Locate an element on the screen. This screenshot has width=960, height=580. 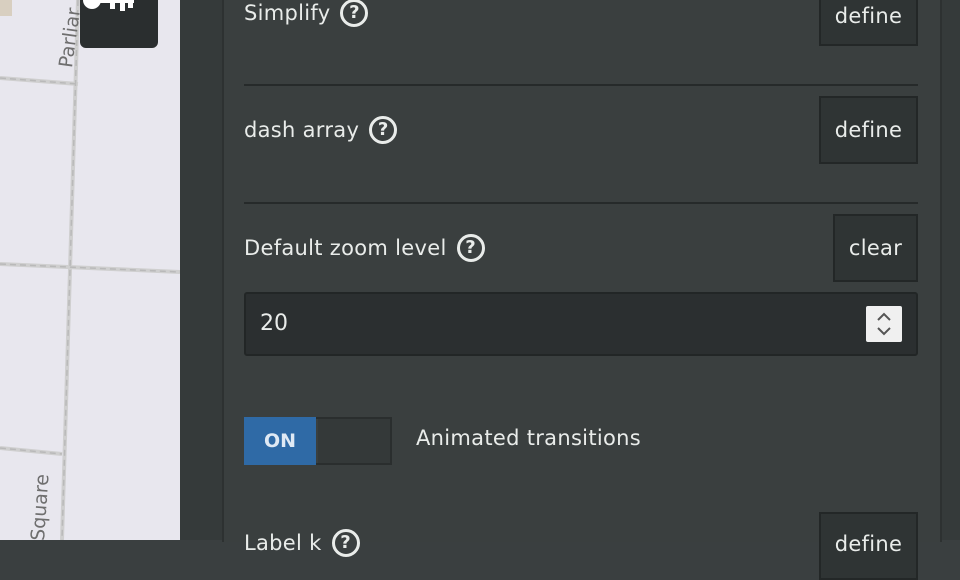
zoom-level-row: Default zoom level ? is located at coordinates (364, 248).